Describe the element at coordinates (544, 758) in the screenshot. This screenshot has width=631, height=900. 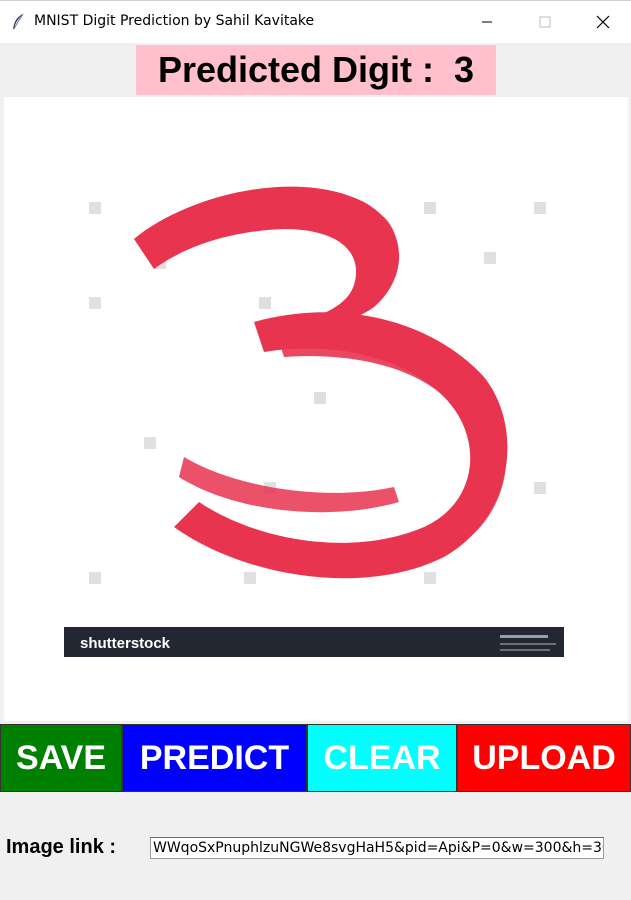
I see `upload-button: UPLOAD` at that location.